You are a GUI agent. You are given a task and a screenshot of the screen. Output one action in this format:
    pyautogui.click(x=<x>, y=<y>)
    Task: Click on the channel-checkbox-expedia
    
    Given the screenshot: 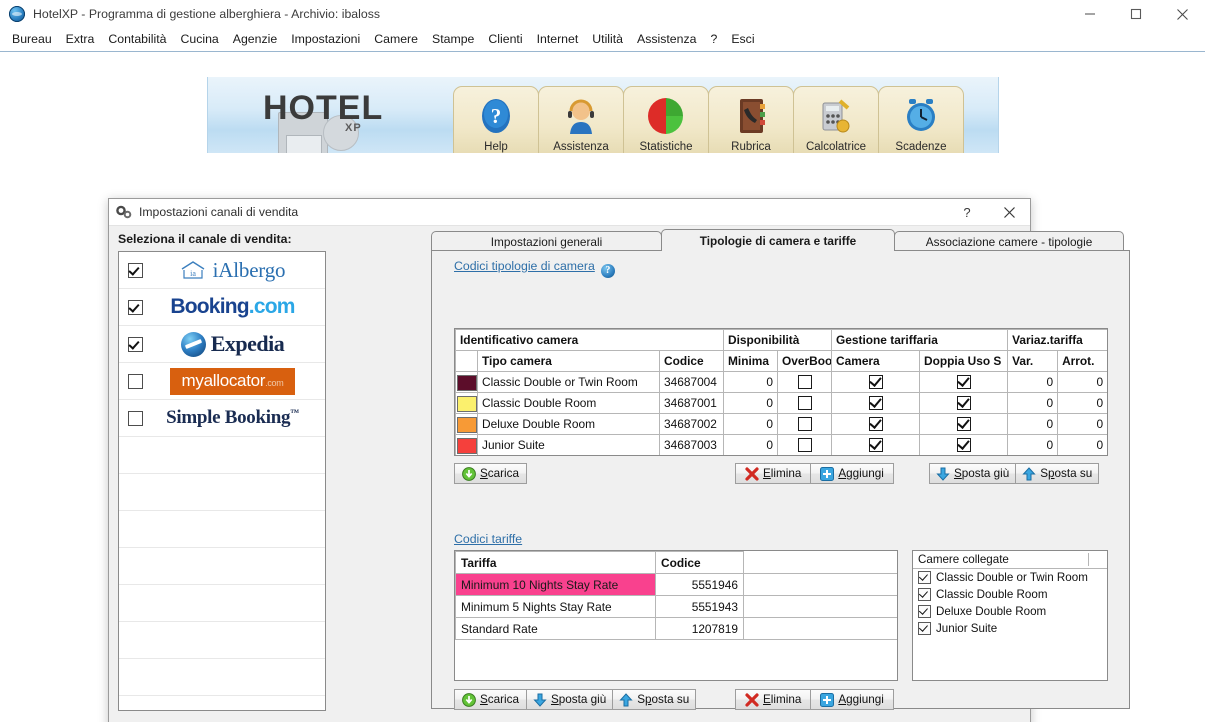 What is the action you would take?
    pyautogui.click(x=135, y=344)
    